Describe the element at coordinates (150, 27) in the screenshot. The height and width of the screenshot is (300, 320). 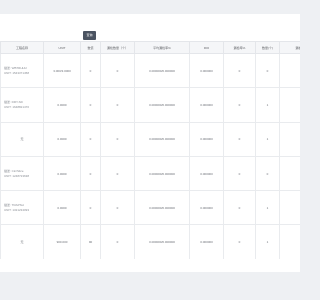
I see `toolbar` at that location.